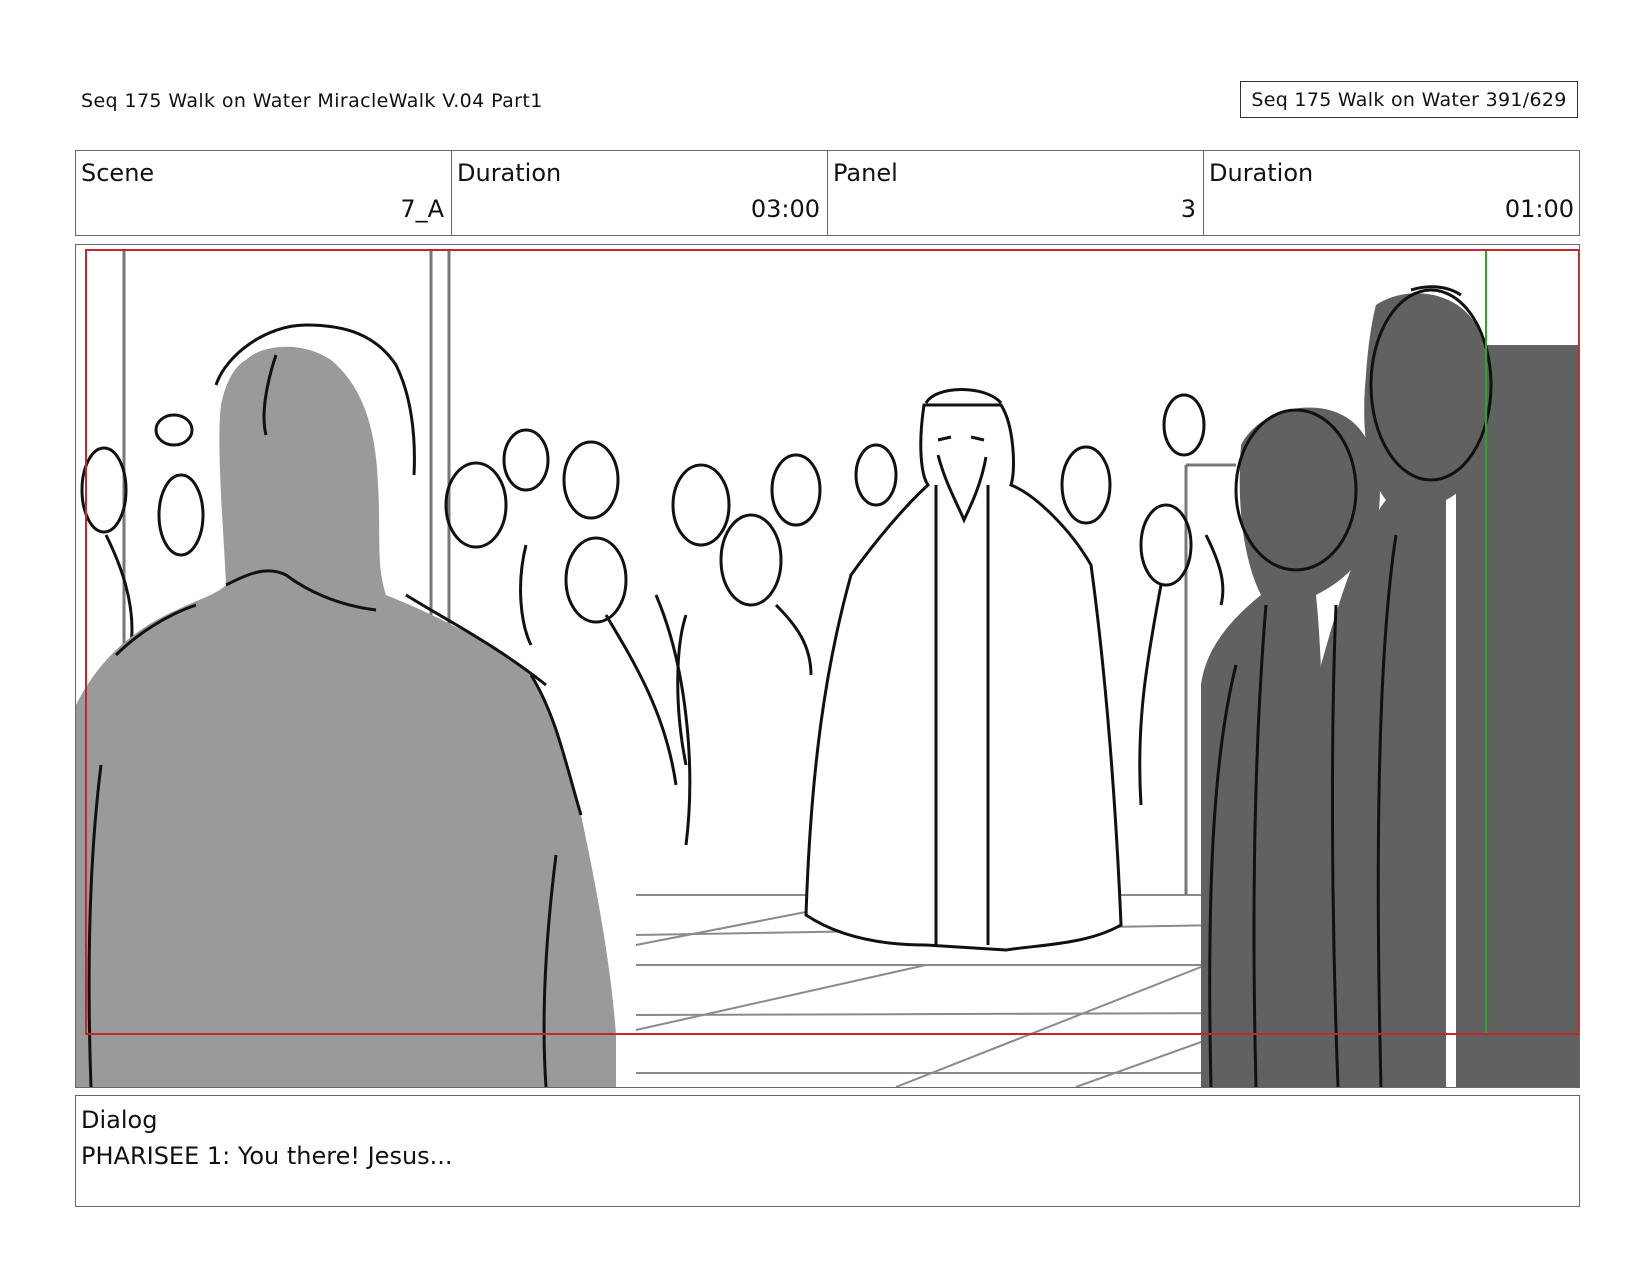  Describe the element at coordinates (640, 193) in the screenshot. I see `scene-duration-cell: Duration 03:00` at that location.